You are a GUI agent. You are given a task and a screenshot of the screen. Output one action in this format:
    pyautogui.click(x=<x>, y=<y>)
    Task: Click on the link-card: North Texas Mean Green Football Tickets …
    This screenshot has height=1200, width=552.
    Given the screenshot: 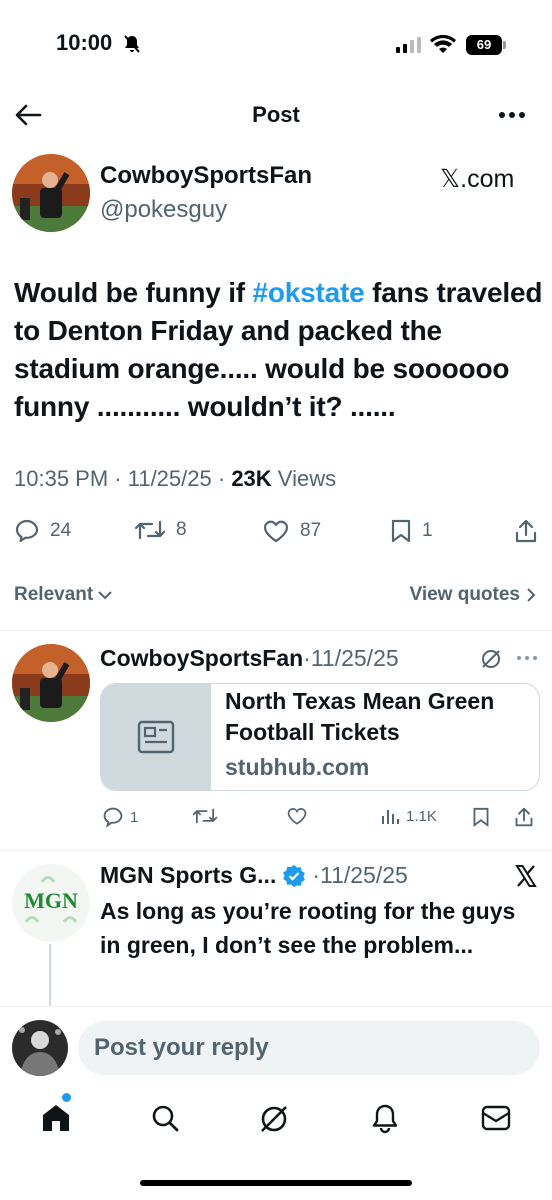 What is the action you would take?
    pyautogui.click(x=320, y=737)
    